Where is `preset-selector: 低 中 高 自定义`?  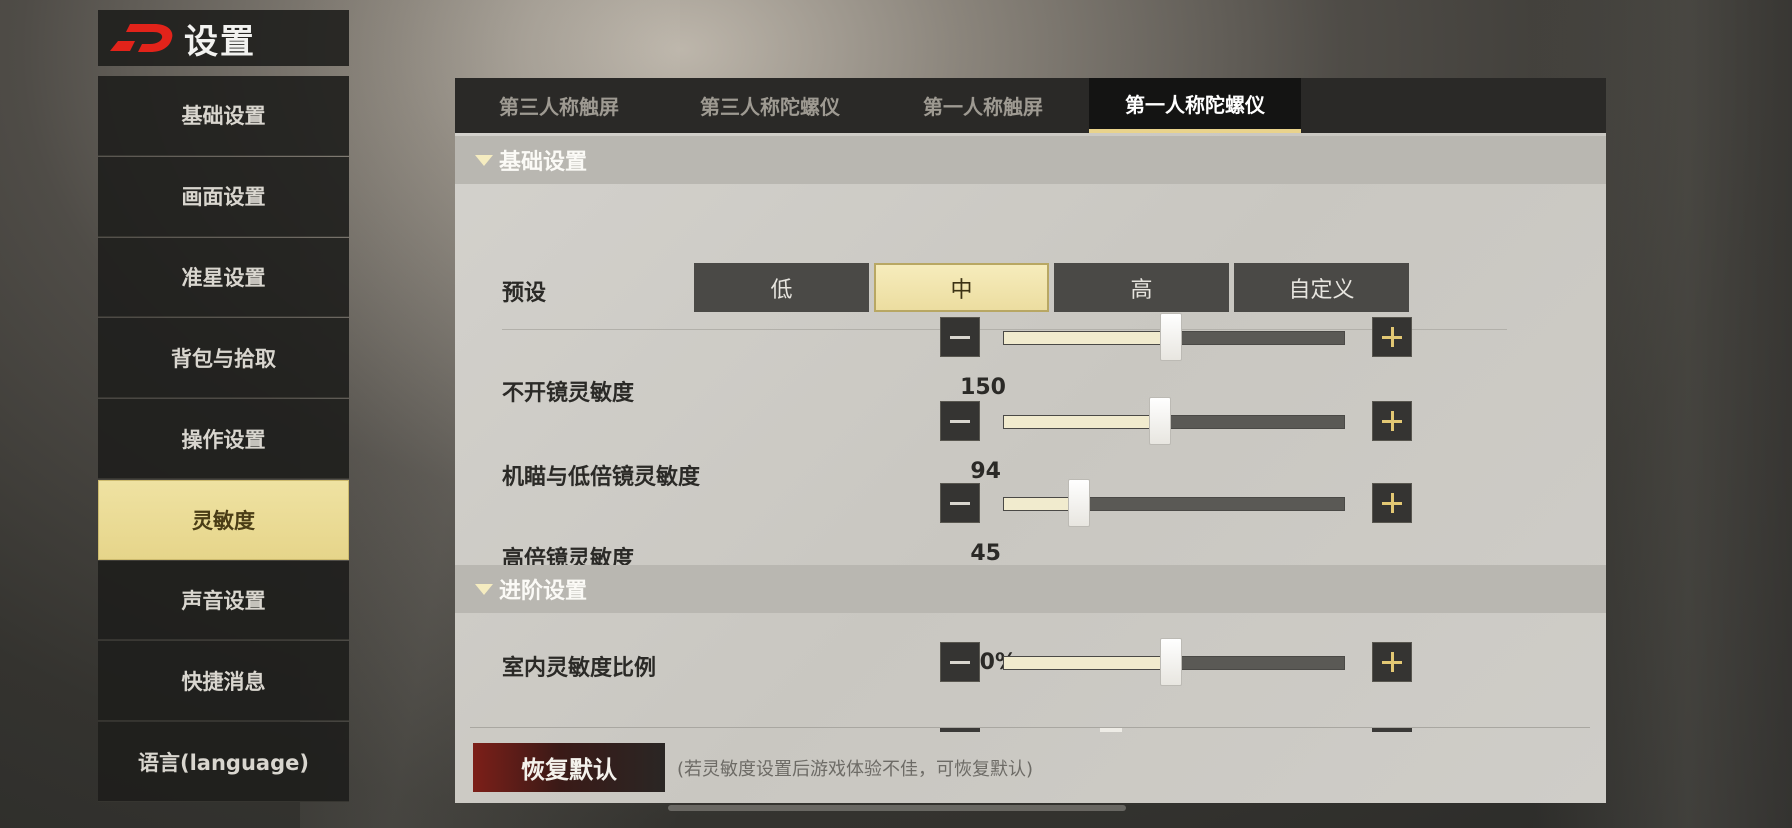
preset-selector: 低 中 高 自定义 is located at coordinates (1051, 287).